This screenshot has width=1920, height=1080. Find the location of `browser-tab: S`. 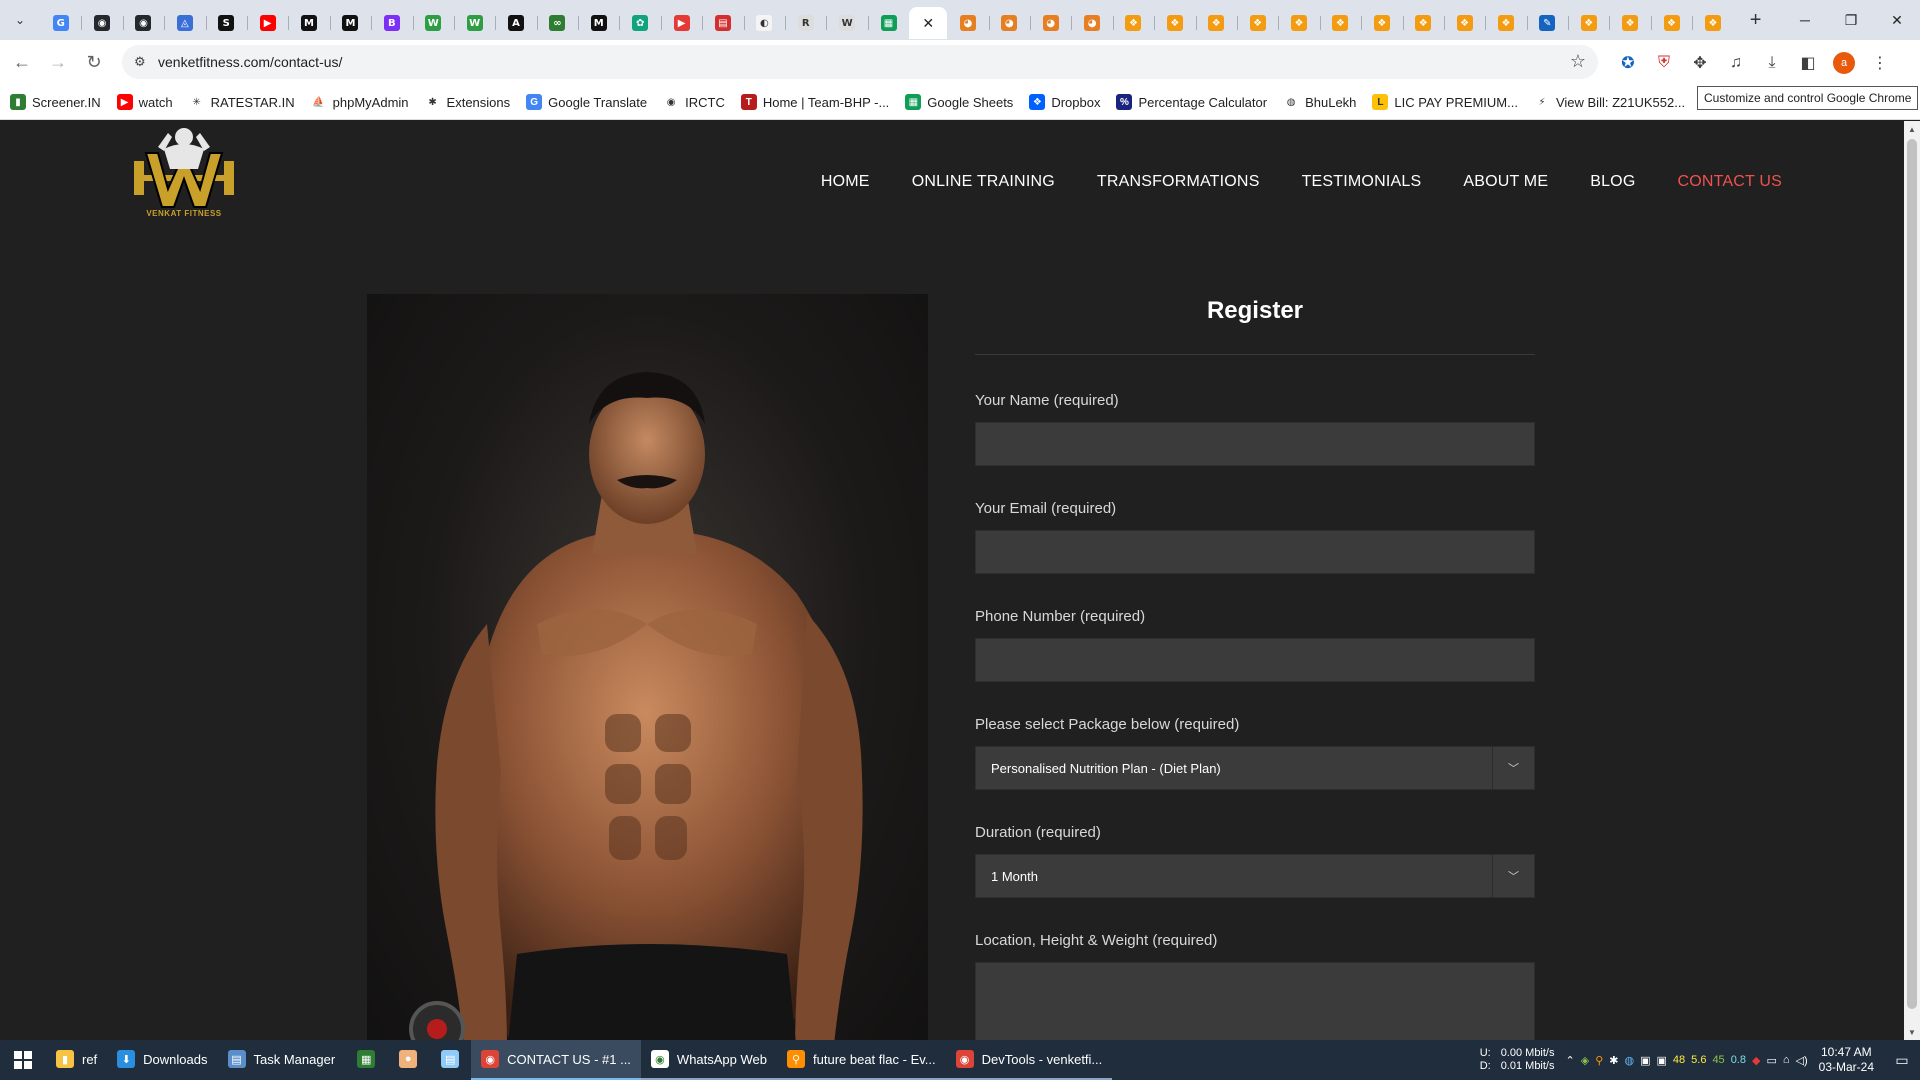

browser-tab: S is located at coordinates (226, 23).